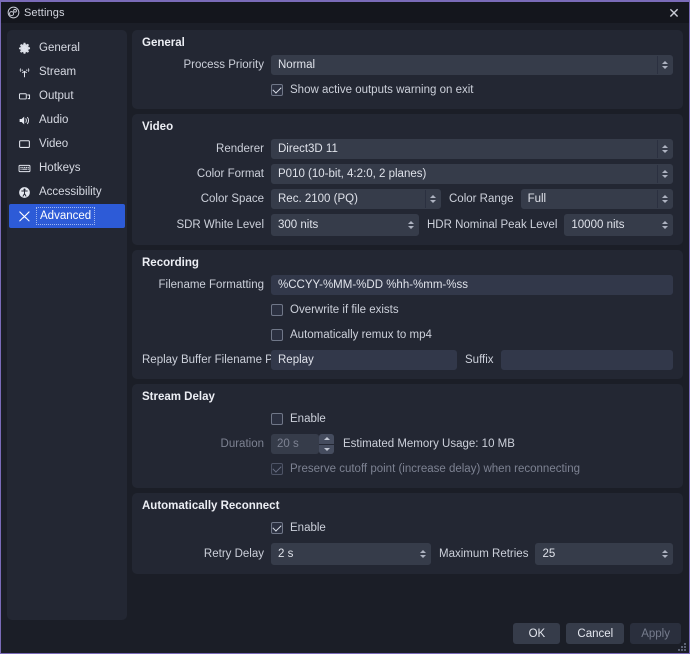 This screenshot has height=654, width=690. I want to click on auto-reconnect-enable-label: Enable, so click(308, 528).